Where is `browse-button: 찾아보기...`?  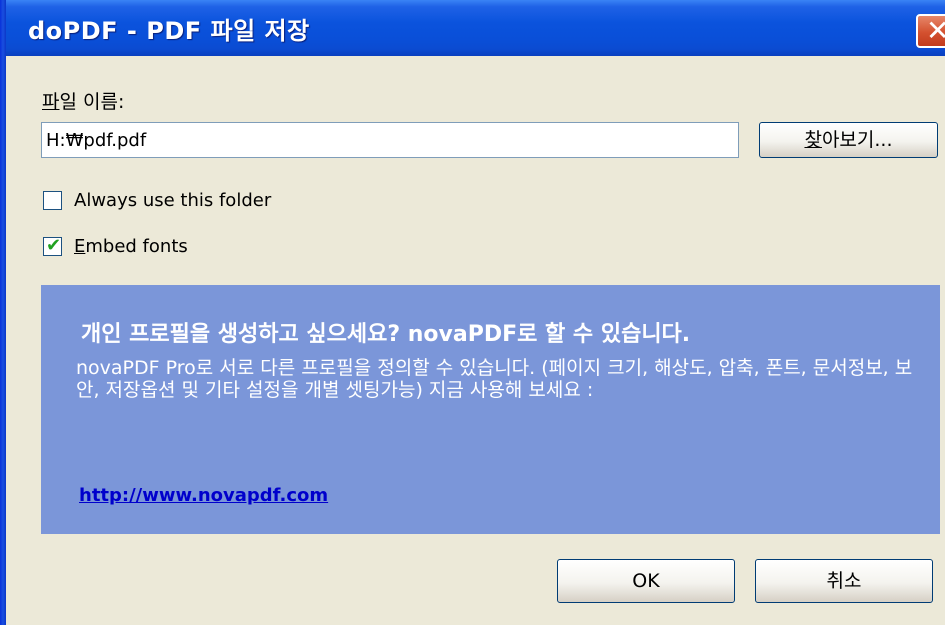
browse-button: 찾아보기... is located at coordinates (848, 140).